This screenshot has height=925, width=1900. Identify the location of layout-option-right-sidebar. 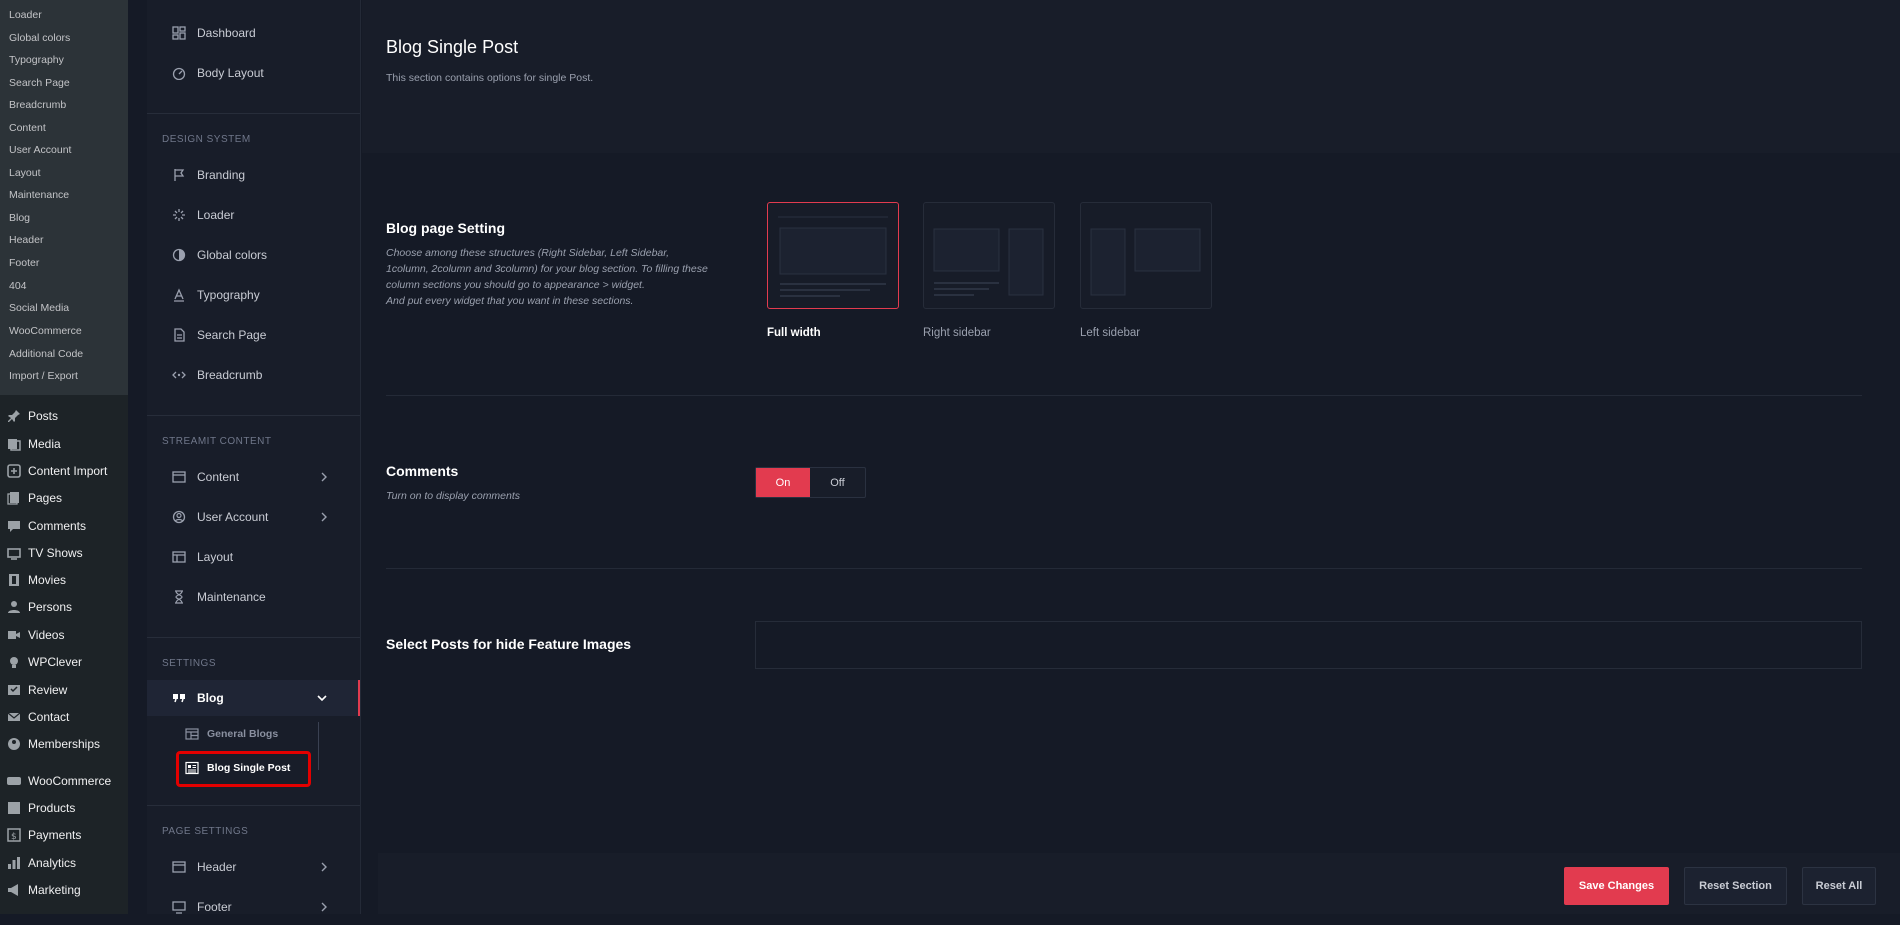
(989, 255).